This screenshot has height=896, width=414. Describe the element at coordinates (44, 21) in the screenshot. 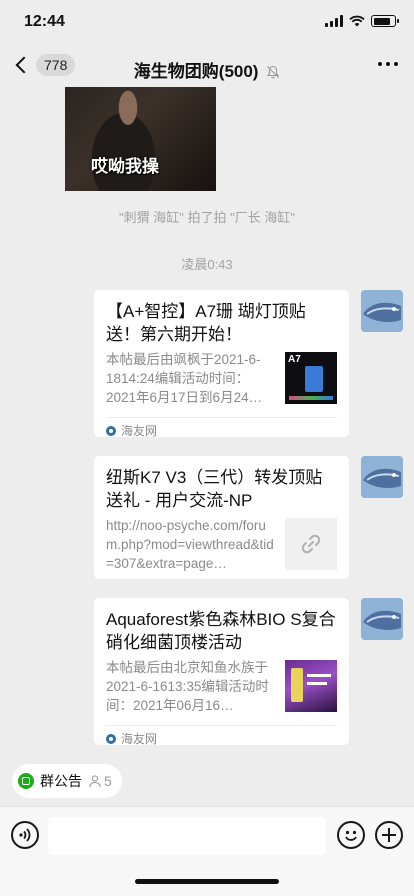

I see `status-time: 12:44` at that location.